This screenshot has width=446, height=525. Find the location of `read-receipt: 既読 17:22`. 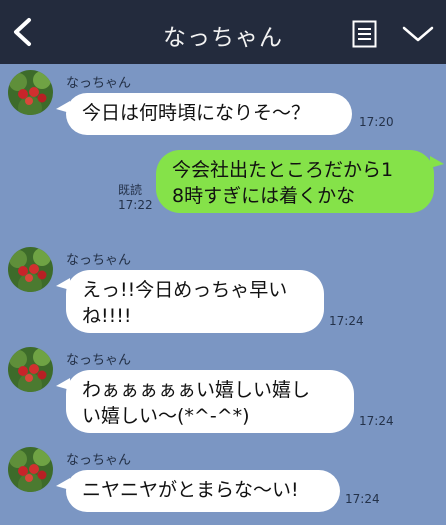

read-receipt: 既読 17:22 is located at coordinates (135, 198).